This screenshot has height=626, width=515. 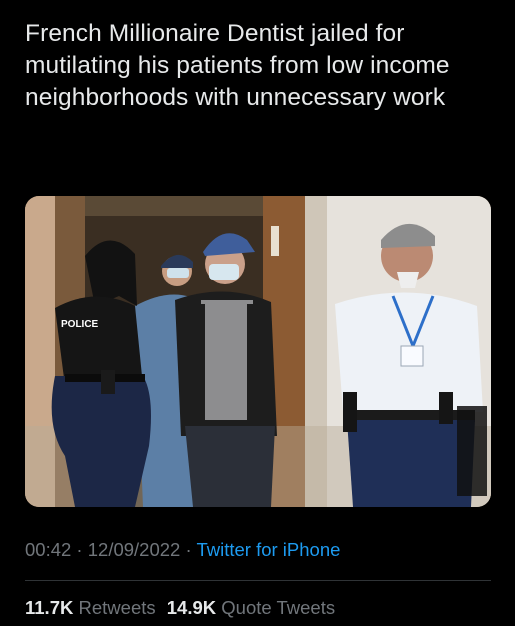 I want to click on photo-officer2-holster, so click(x=350, y=412).